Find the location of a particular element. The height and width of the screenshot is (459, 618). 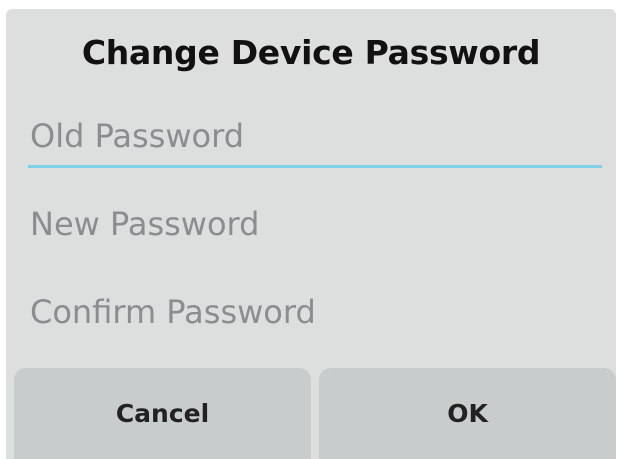

cancel-button: Cancel is located at coordinates (162, 413).